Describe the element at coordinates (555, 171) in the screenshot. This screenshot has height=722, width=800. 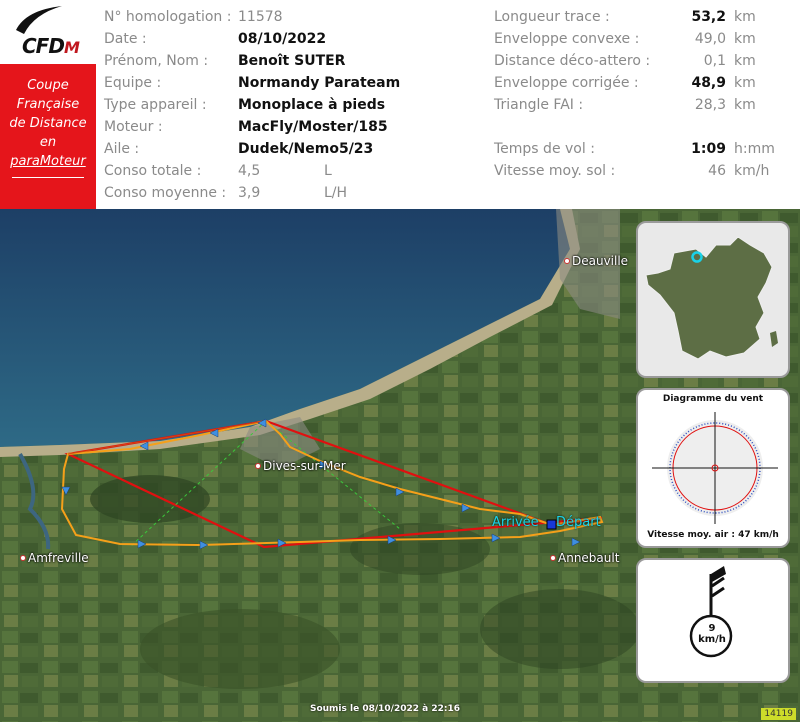
I see `label-ground-speed: Vitesse moy. sol :` at that location.